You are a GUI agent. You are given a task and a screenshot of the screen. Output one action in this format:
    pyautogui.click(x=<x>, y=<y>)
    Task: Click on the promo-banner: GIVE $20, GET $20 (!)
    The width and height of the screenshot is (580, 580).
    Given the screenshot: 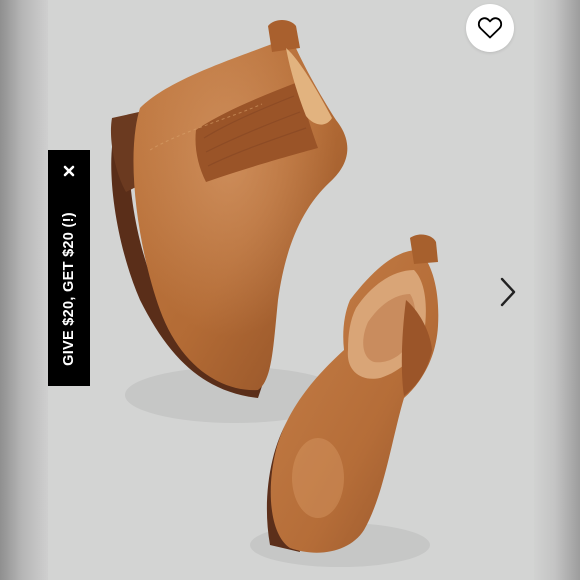 What is the action you would take?
    pyautogui.click(x=69, y=268)
    